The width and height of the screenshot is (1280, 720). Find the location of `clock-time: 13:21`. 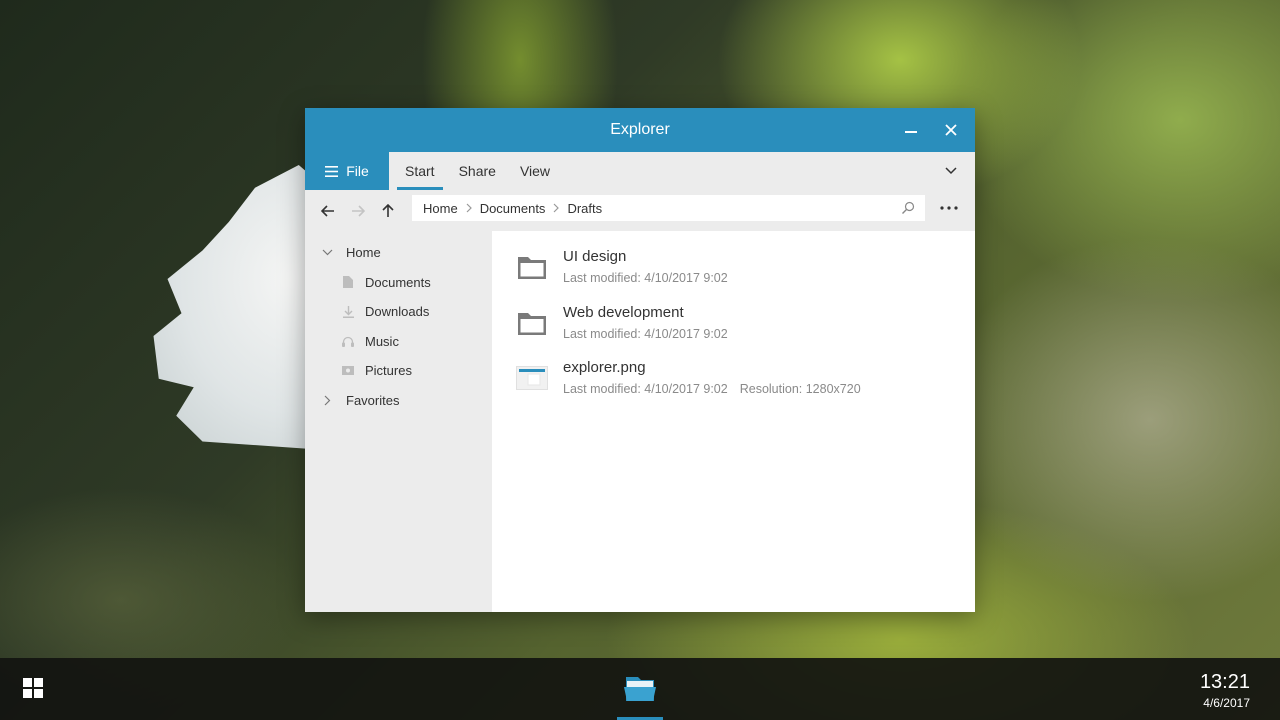

clock-time: 13:21 is located at coordinates (1224, 682).